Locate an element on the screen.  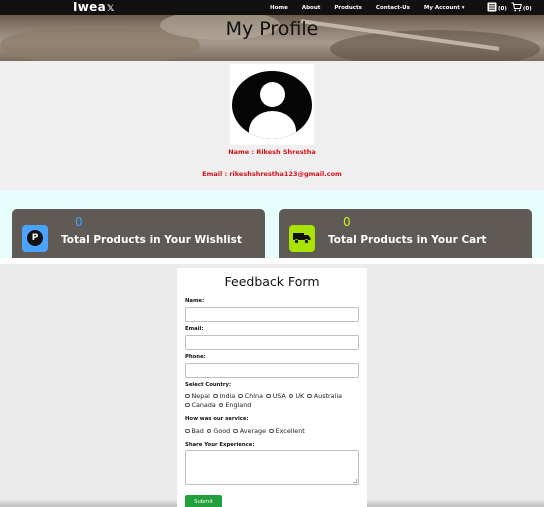
cart-icon-box is located at coordinates (302, 238).